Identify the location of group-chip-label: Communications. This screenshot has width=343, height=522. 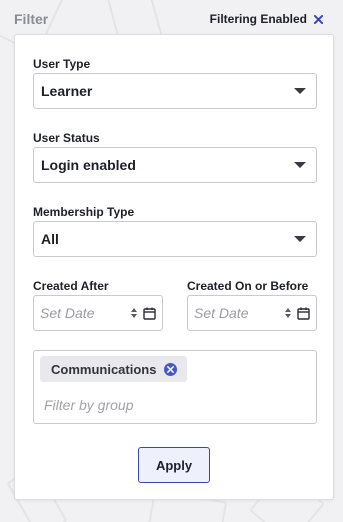
(104, 369).